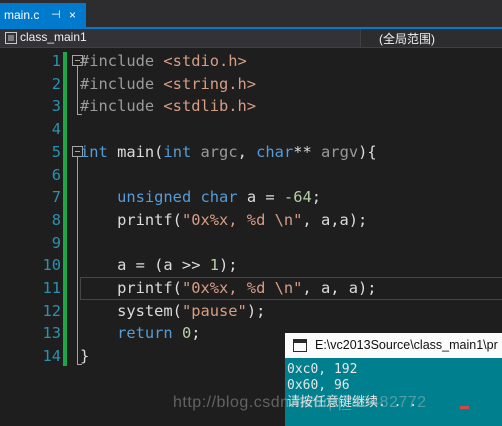 This screenshot has width=502, height=426. Describe the element at coordinates (210, 106) in the screenshot. I see `code-token: <stdlib.h>` at that location.